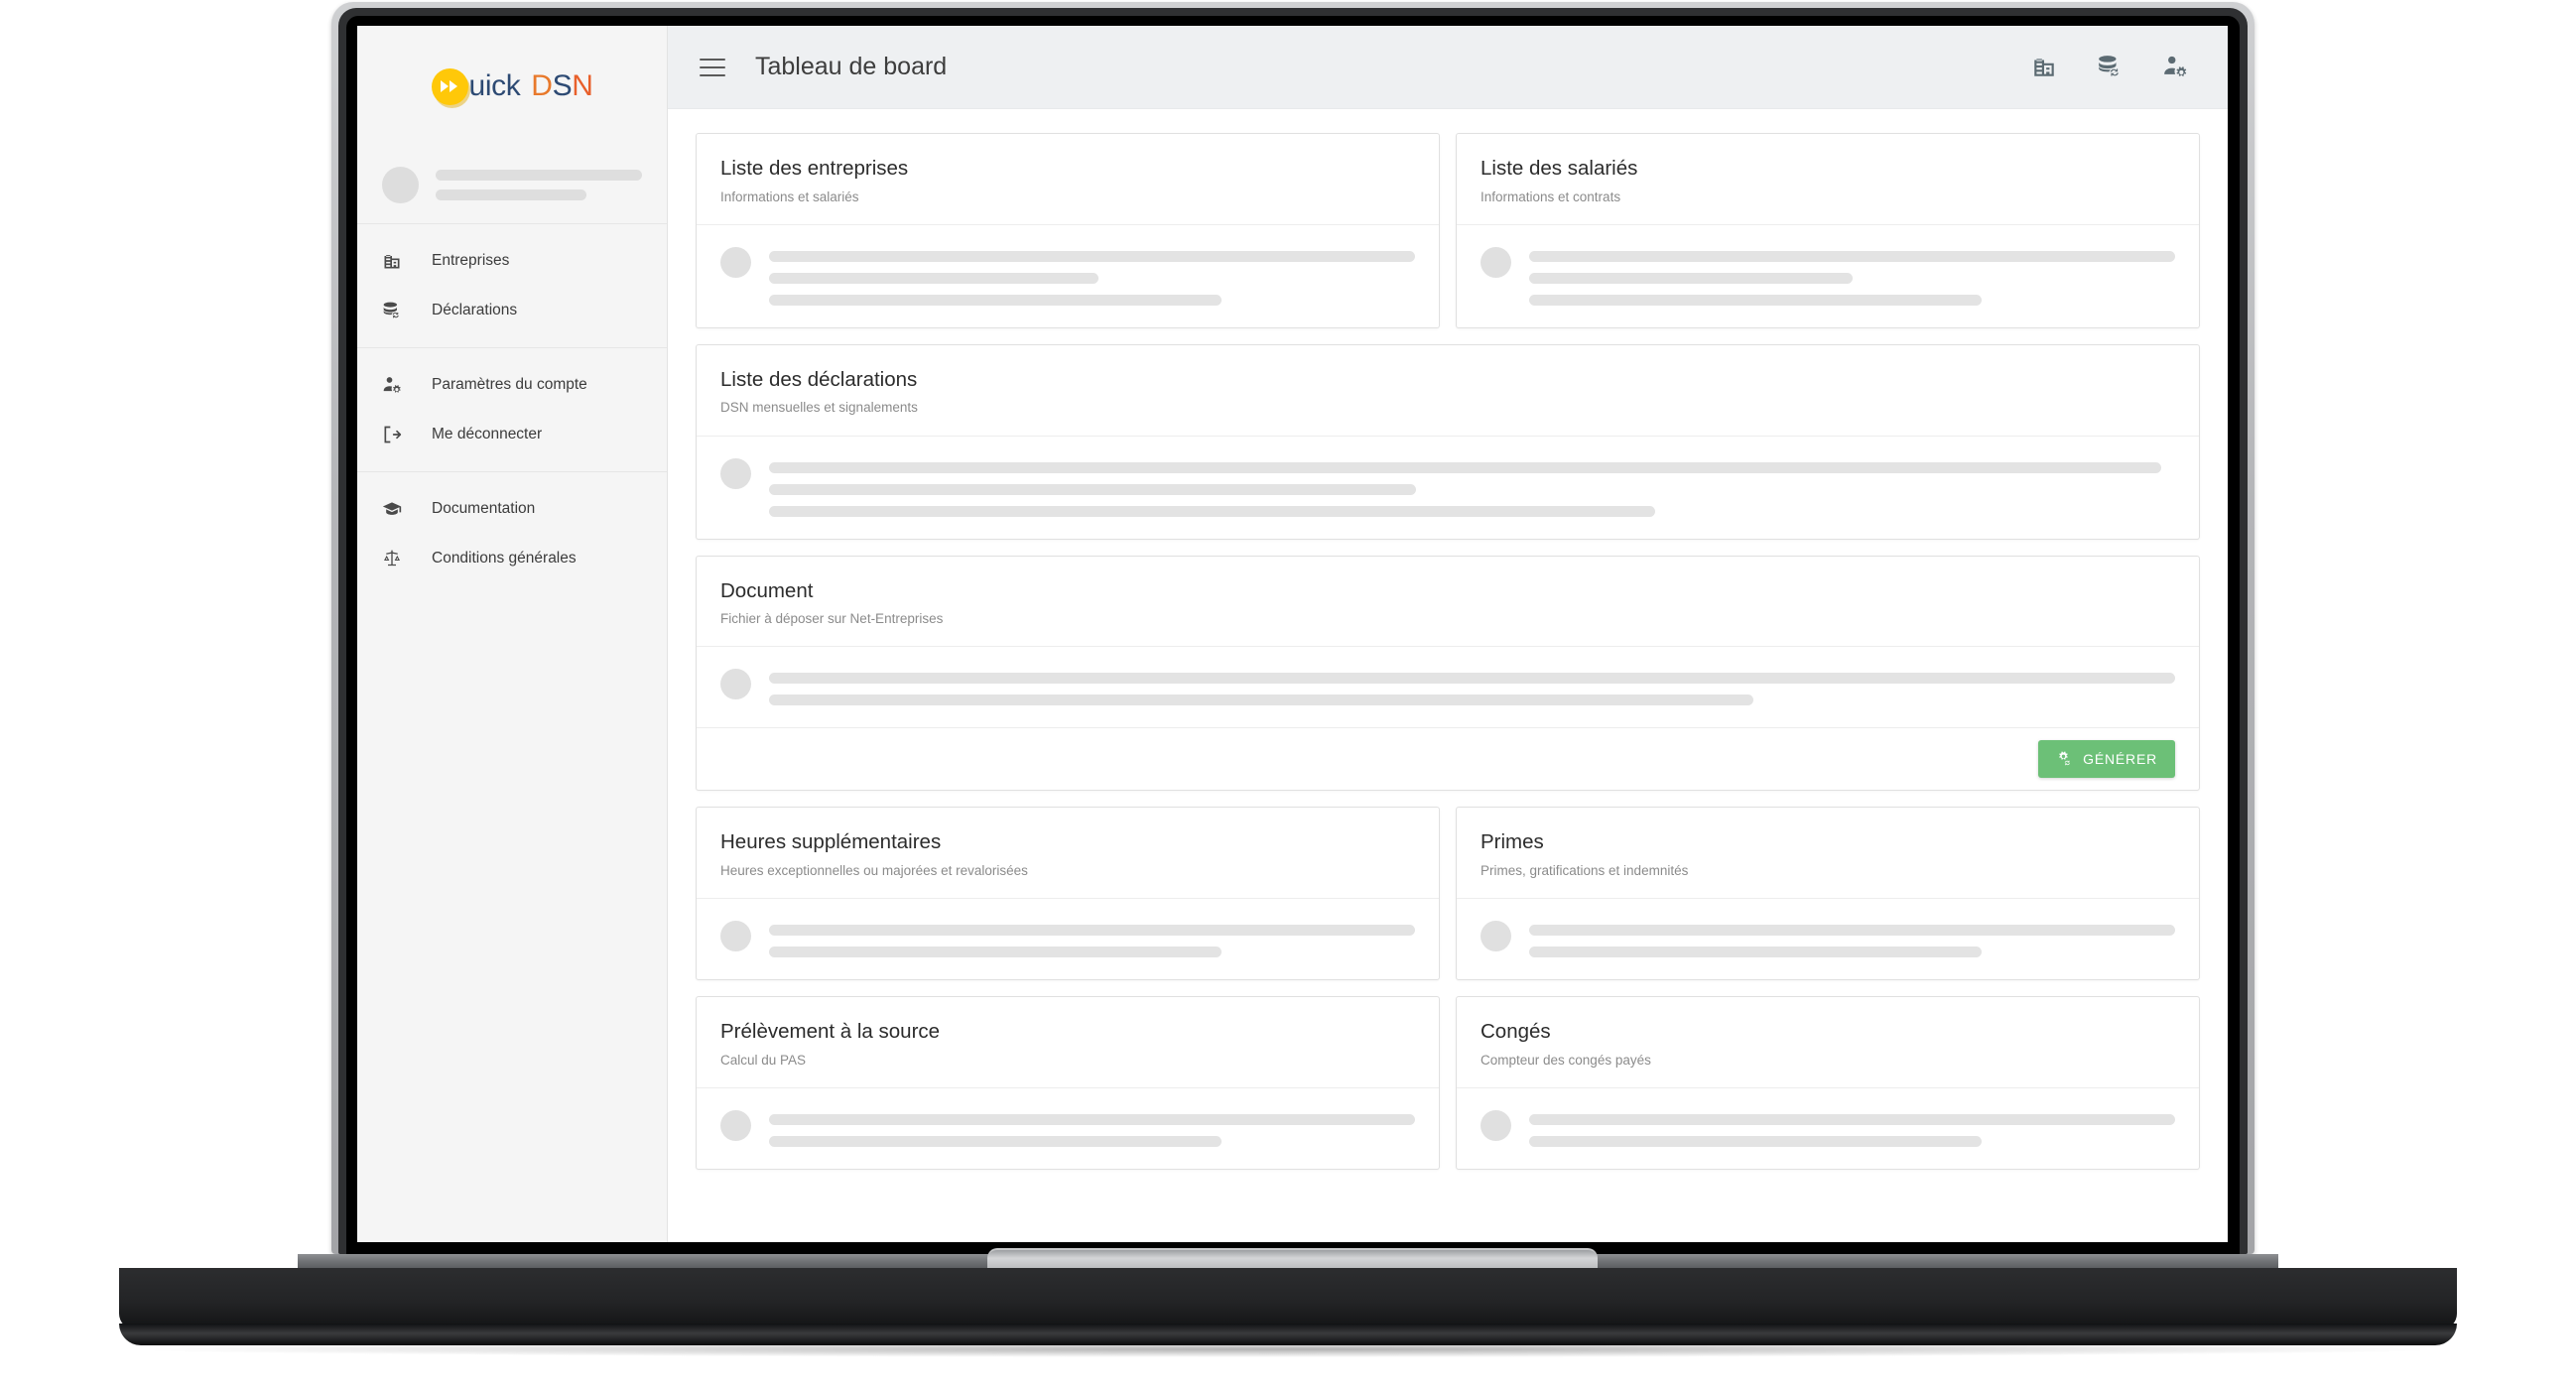 The height and width of the screenshot is (1388, 2576). What do you see at coordinates (764, 1060) in the screenshot?
I see `card-subtitle: Calcul du PAS` at bounding box center [764, 1060].